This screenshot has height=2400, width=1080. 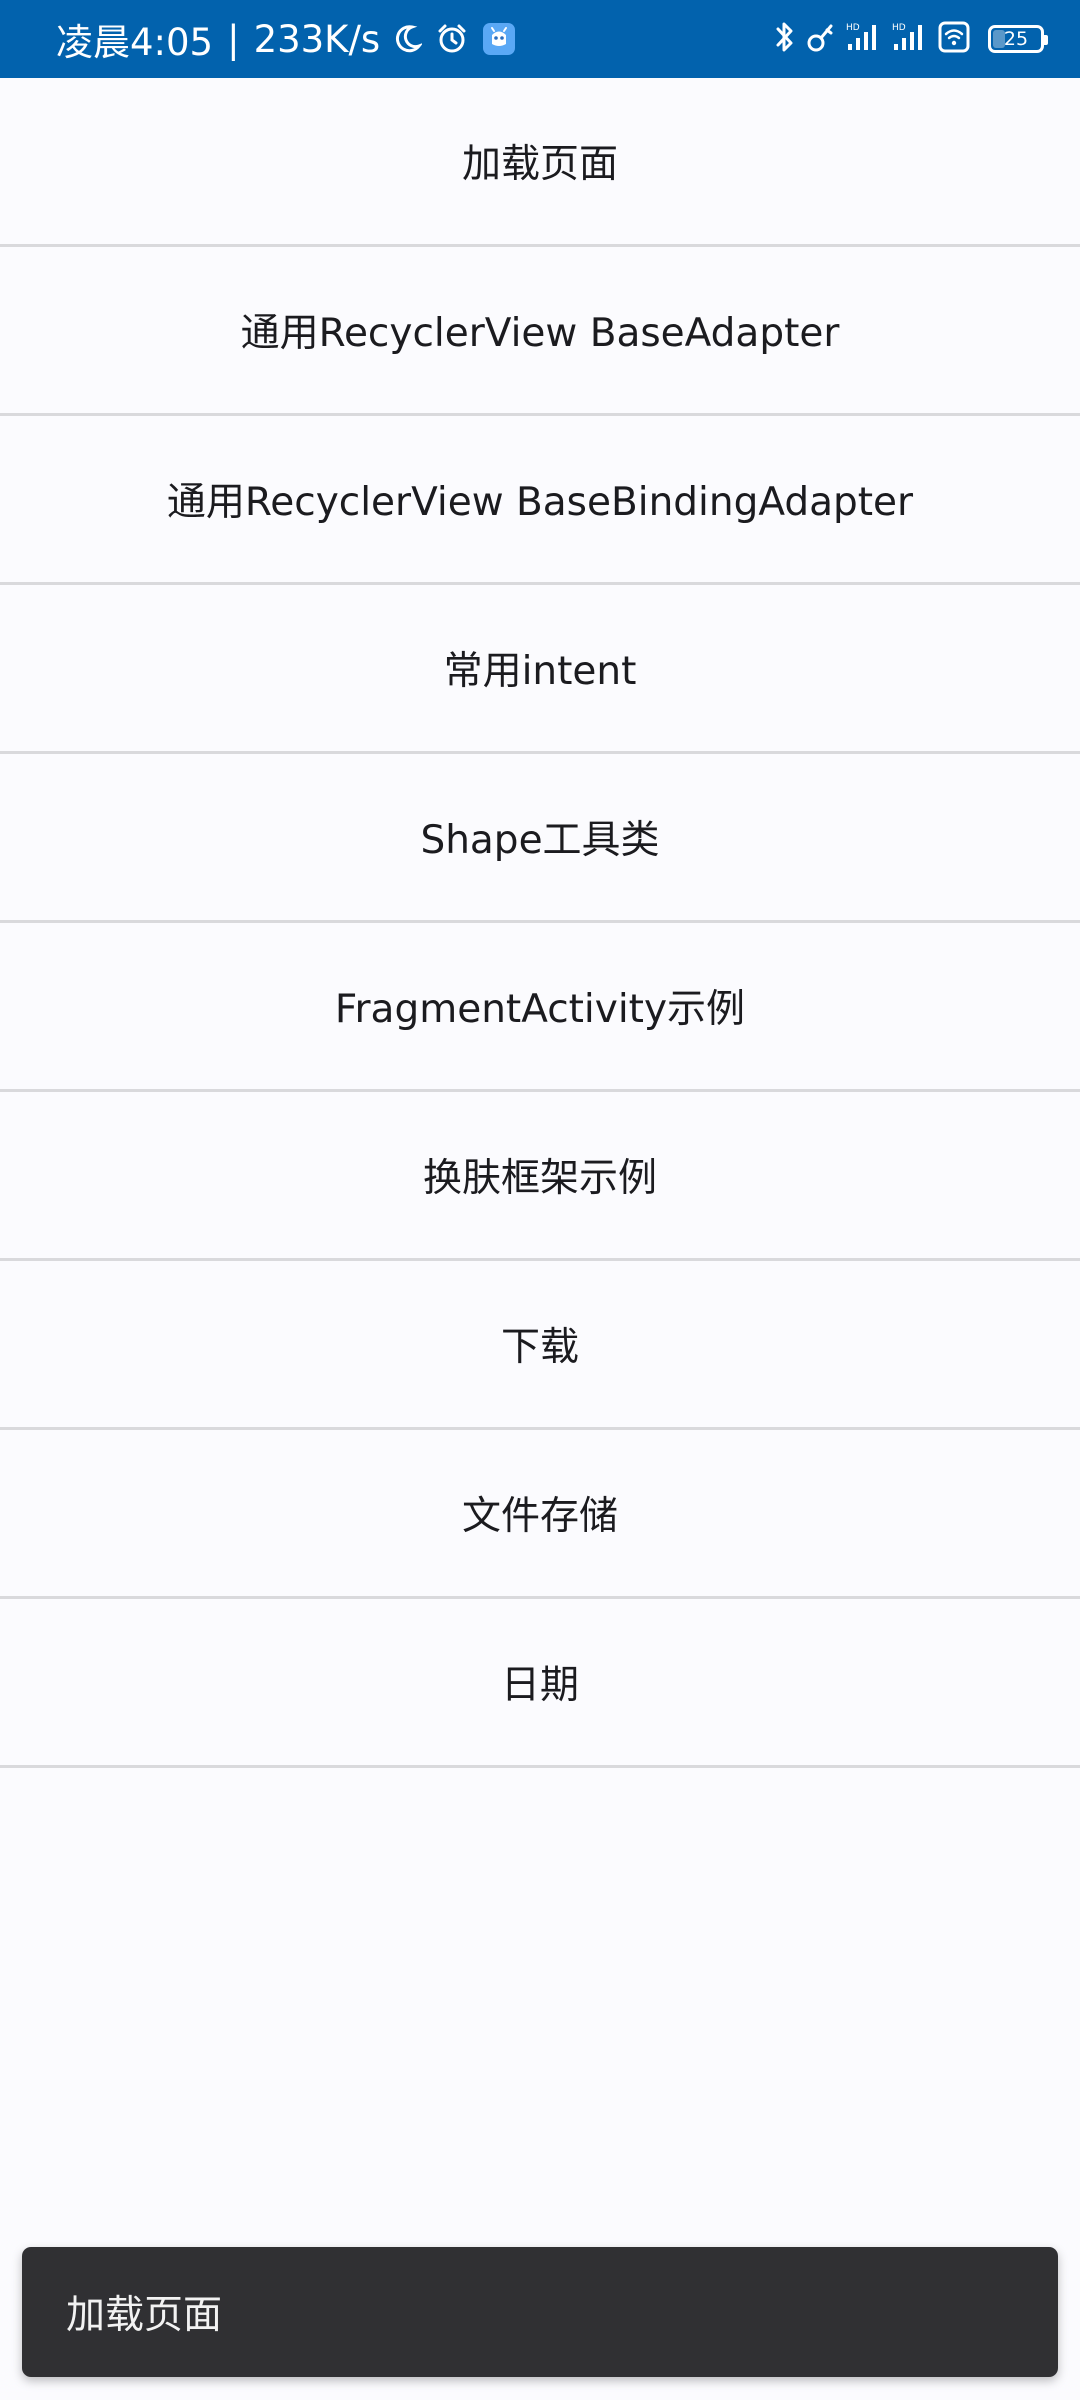 I want to click on menu-item-skin-framework-example: 换肤框架示例, so click(x=540, y=1176).